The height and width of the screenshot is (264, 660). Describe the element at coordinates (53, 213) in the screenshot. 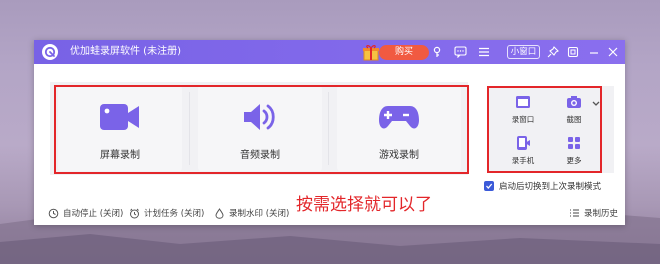

I see `clock-icon` at that location.